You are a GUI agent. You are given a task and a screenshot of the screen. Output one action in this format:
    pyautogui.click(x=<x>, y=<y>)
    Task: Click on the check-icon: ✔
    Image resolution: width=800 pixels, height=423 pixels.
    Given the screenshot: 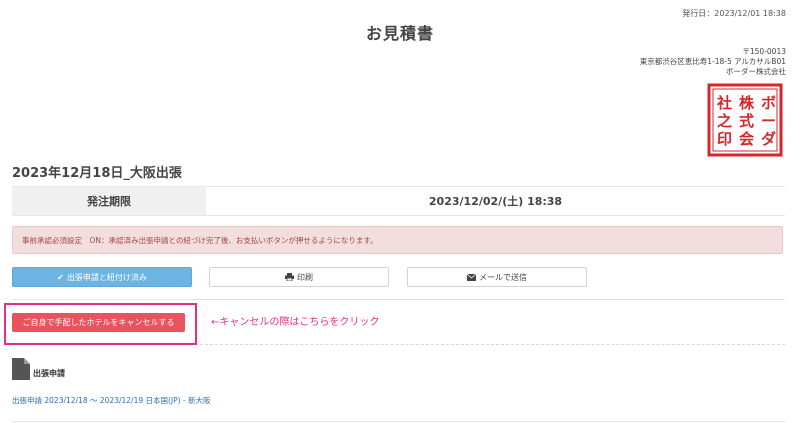 What is the action you would take?
    pyautogui.click(x=60, y=277)
    